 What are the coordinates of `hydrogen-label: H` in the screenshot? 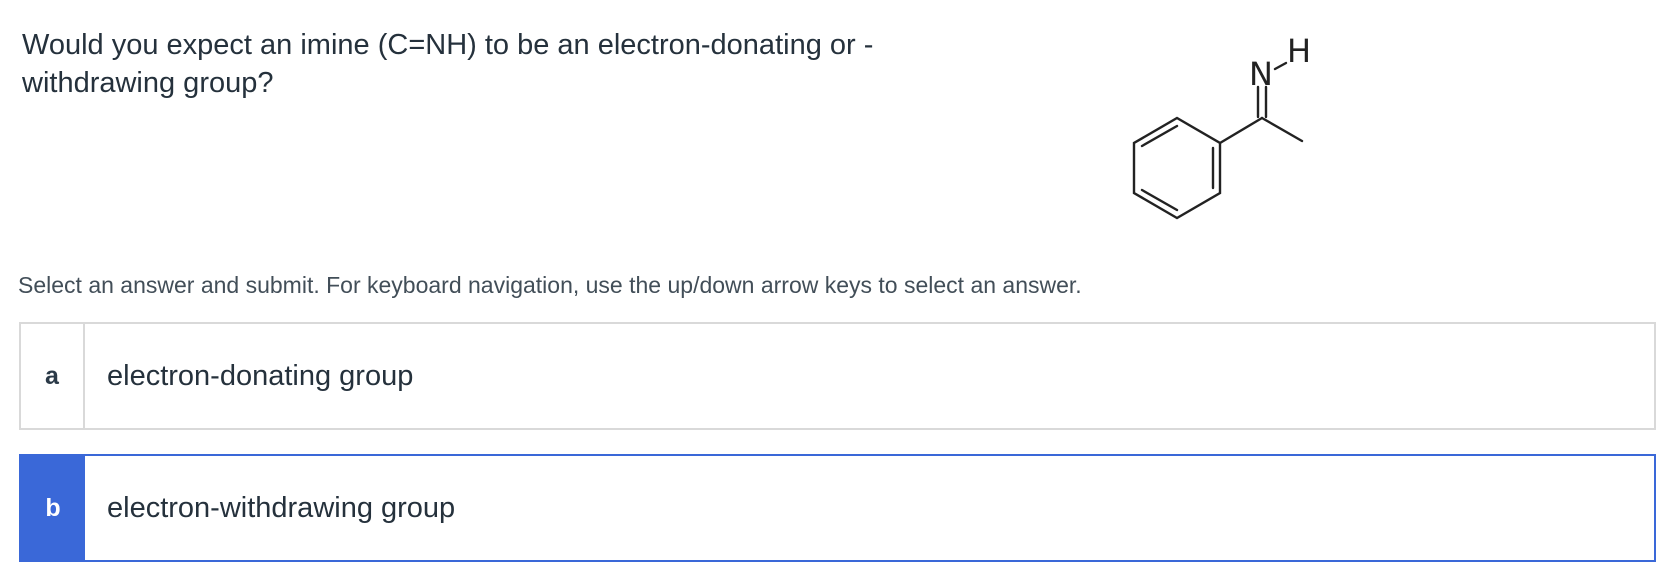 It's located at (1299, 51).